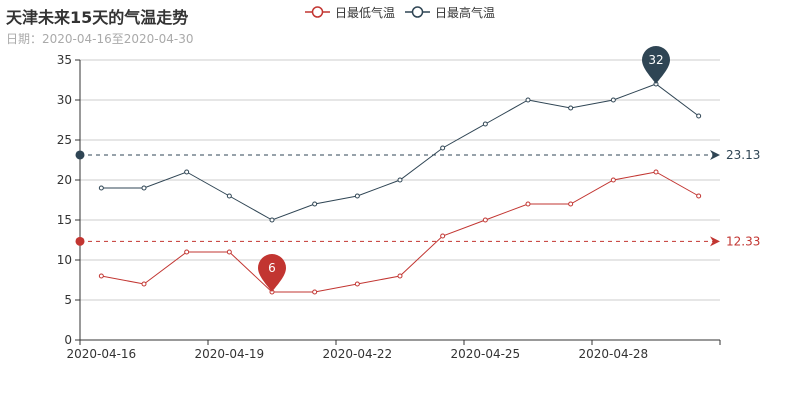  I want to click on average-label-low: 12.33, so click(743, 241).